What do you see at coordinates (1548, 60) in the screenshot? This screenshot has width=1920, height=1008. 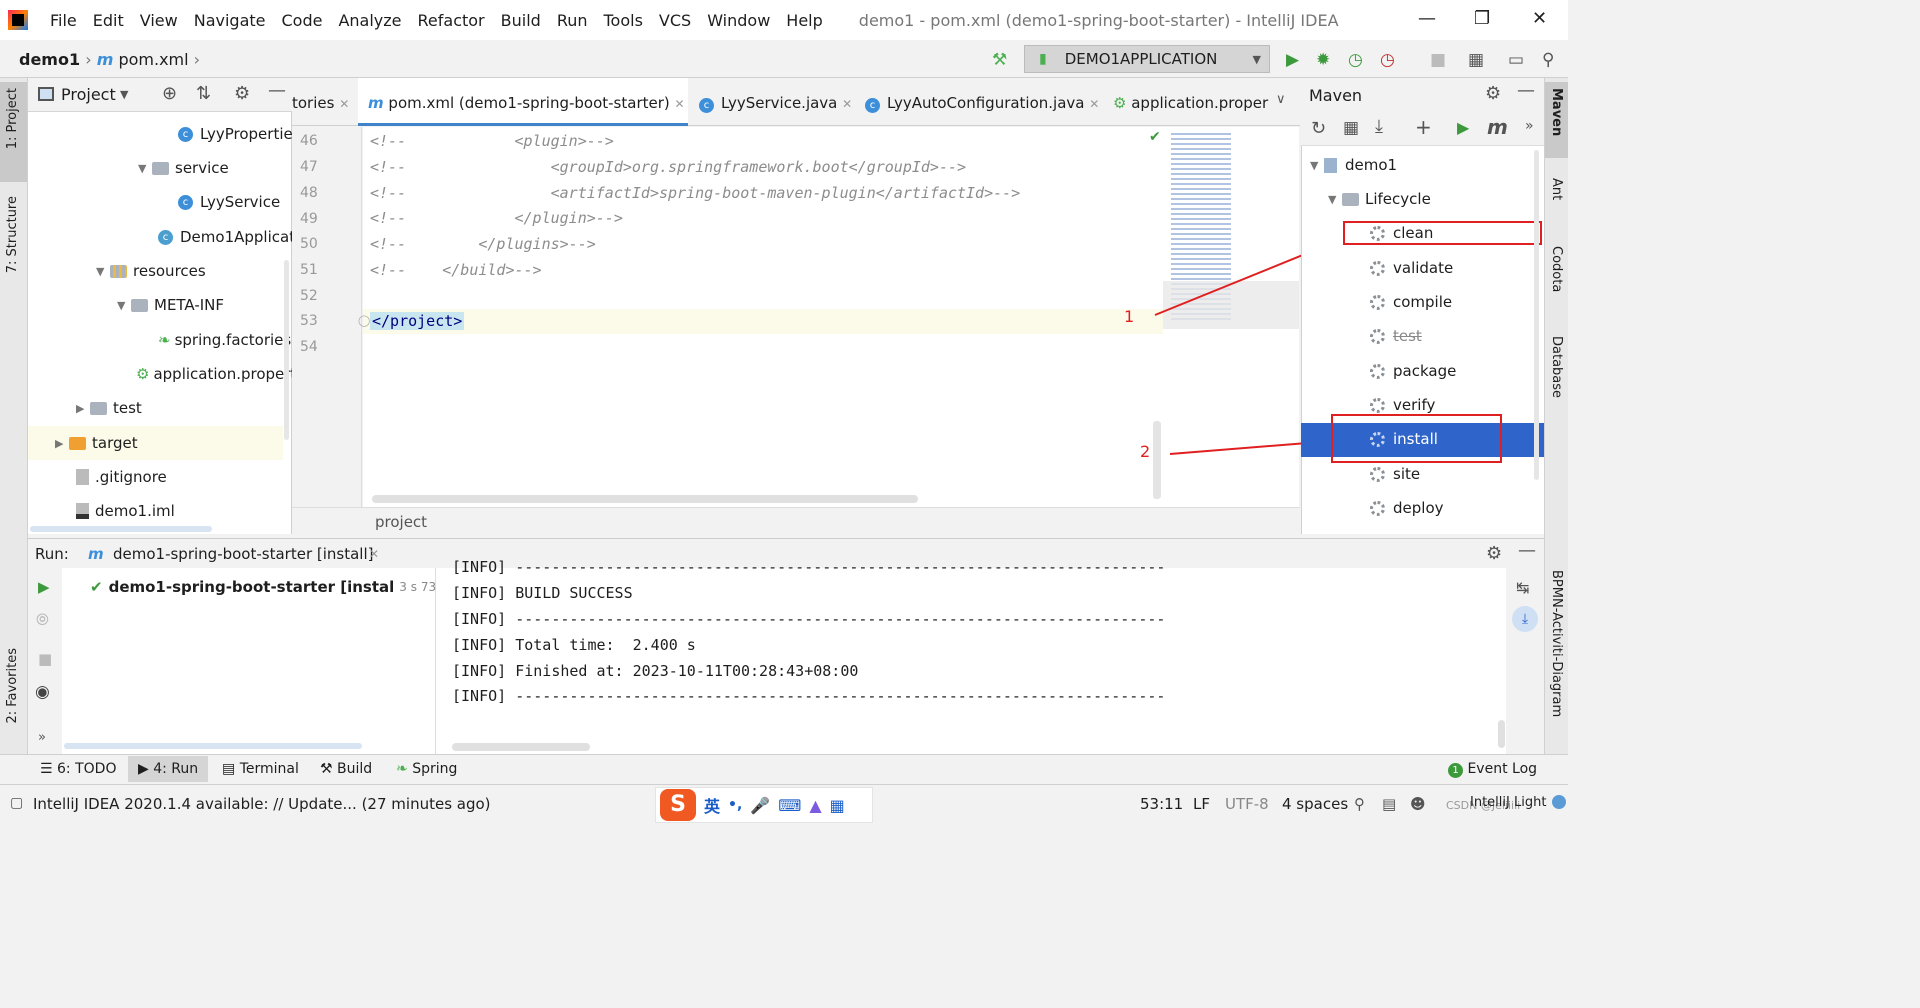 I see `search-icon: ⚲` at bounding box center [1548, 60].